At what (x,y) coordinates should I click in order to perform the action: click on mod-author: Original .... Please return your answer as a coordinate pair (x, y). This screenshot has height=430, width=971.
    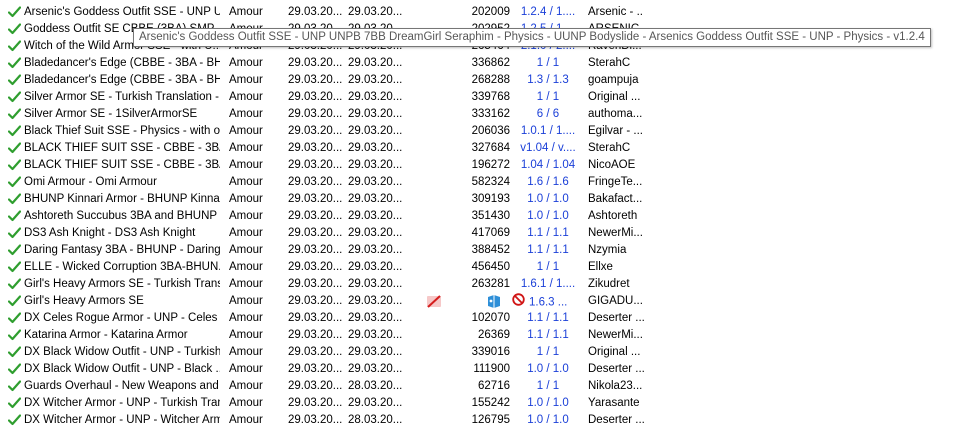
    Looking at the image, I should click on (614, 97).